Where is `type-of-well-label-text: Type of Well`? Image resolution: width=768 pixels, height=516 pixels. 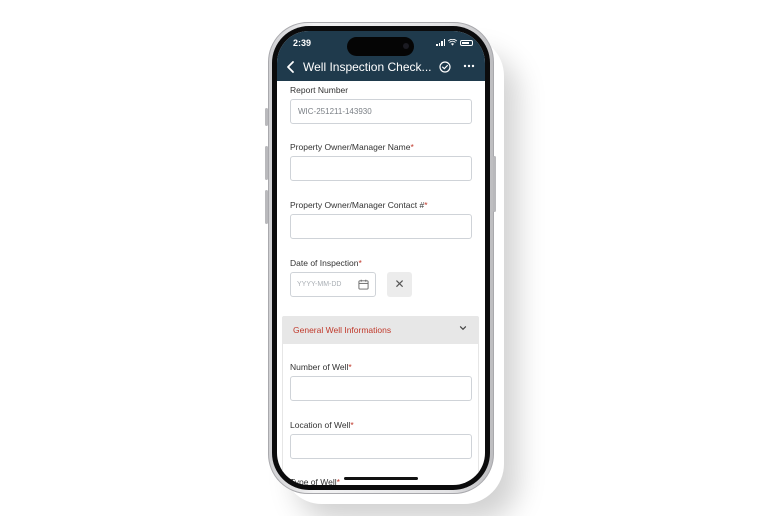
type-of-well-label-text: Type of Well is located at coordinates (313, 481).